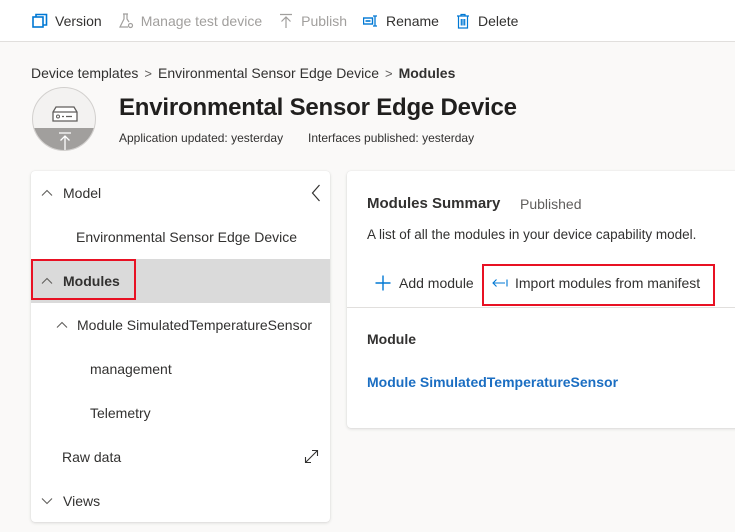 This screenshot has height=532, width=735. Describe the element at coordinates (436, 283) in the screenshot. I see `add-module-label: Add module` at that location.